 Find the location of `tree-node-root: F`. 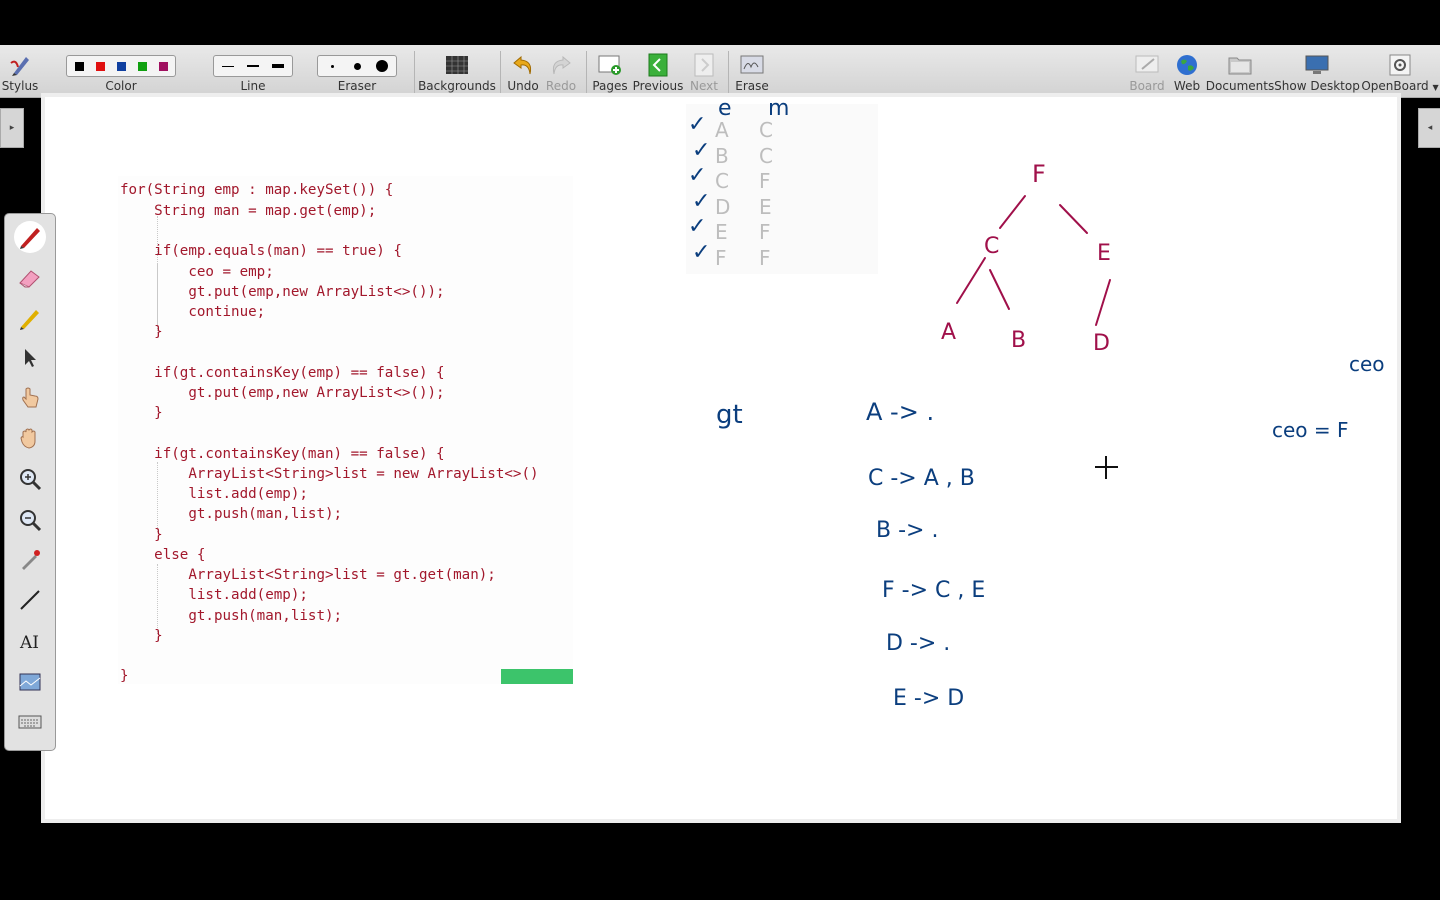

tree-node-root: F is located at coordinates (1039, 174).